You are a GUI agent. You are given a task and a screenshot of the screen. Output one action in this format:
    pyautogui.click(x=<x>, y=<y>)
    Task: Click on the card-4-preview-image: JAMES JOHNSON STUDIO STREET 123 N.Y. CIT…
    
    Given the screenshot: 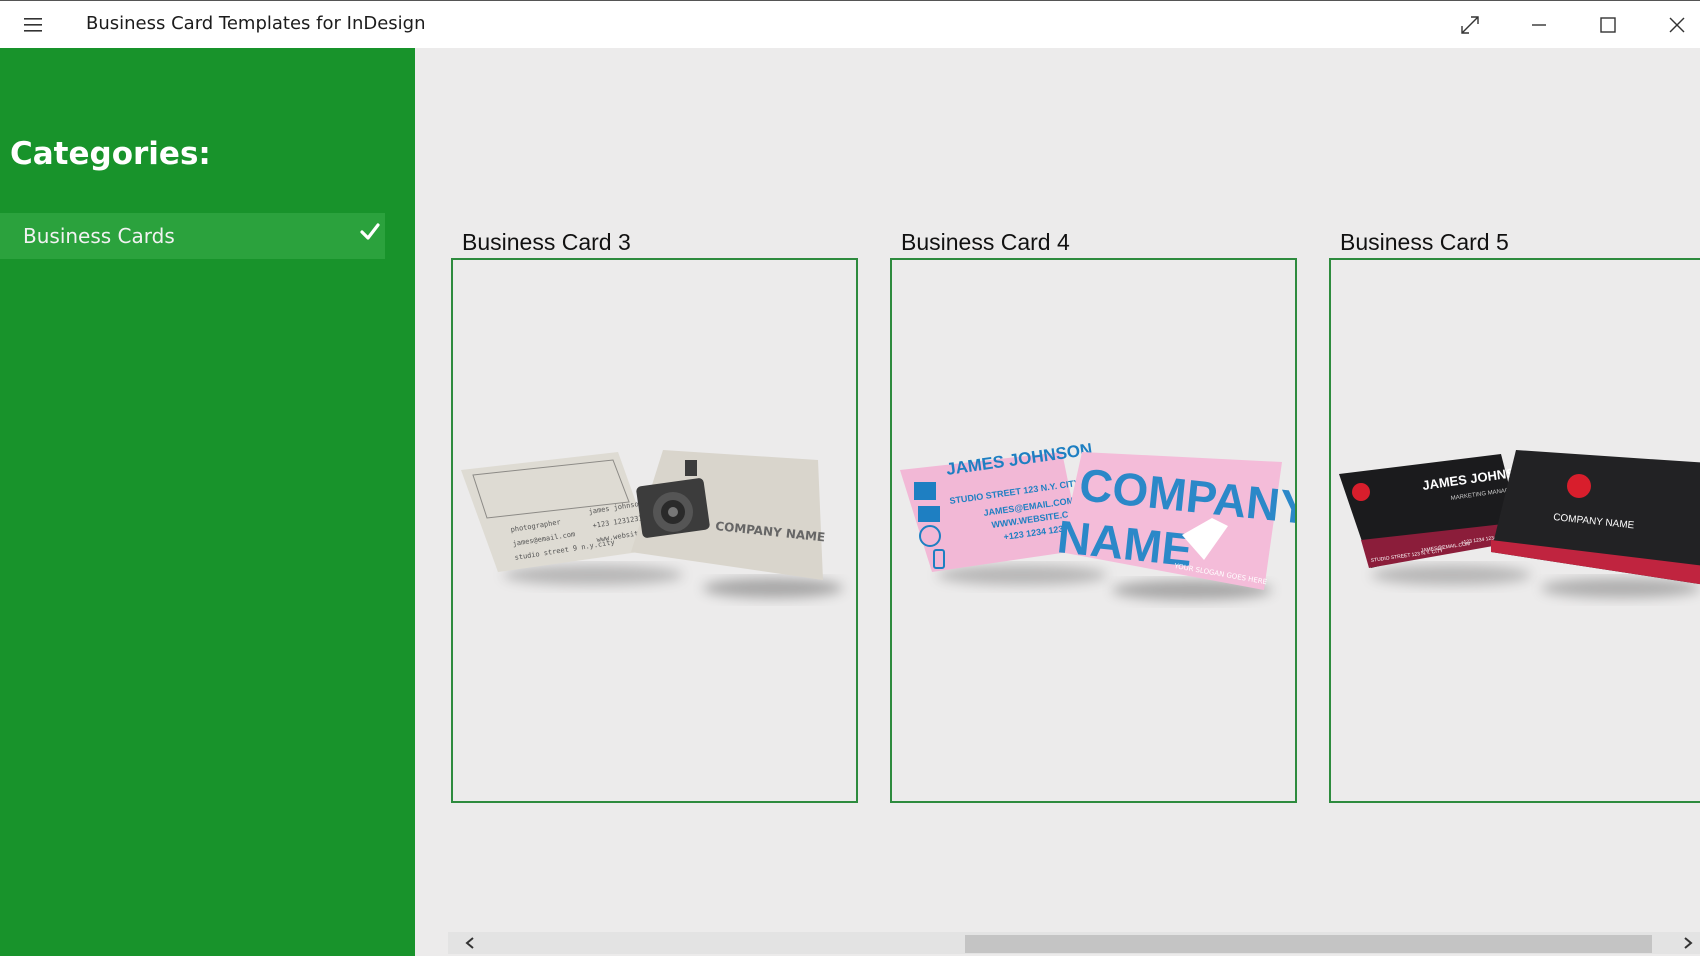 What is the action you would take?
    pyautogui.click(x=1097, y=520)
    